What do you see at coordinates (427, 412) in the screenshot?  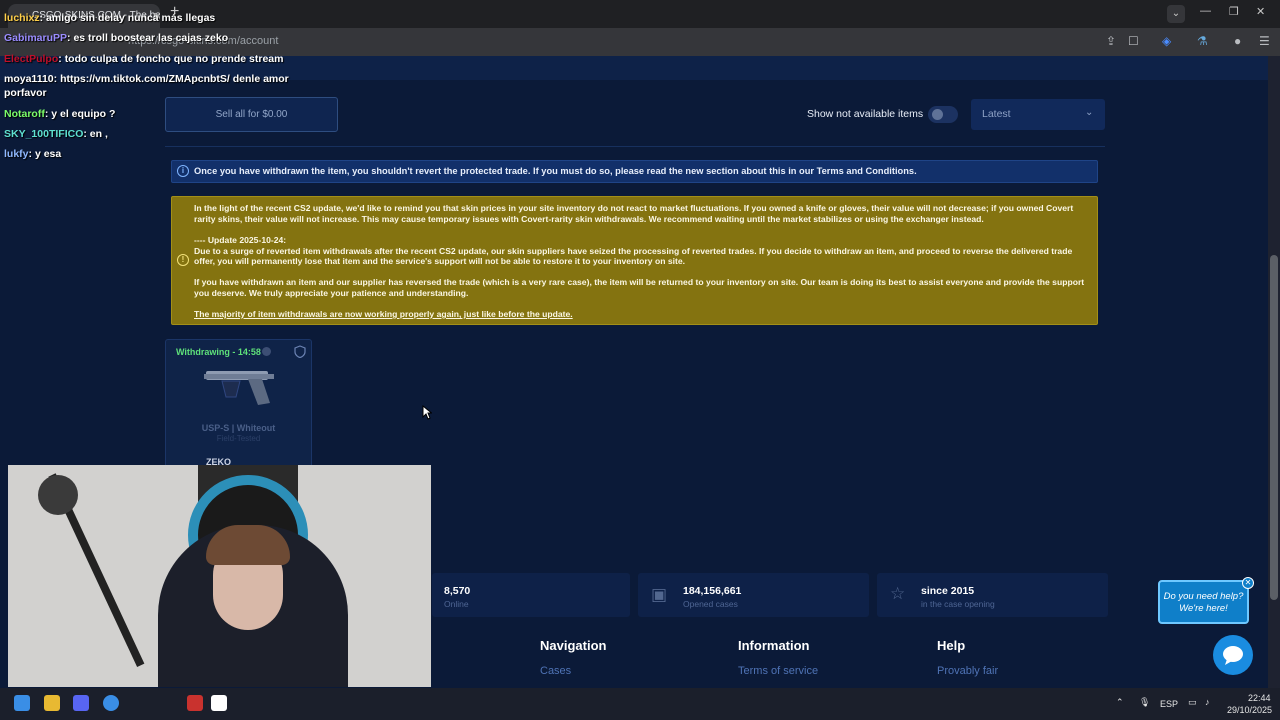 I see `mouse-cursor-icon` at bounding box center [427, 412].